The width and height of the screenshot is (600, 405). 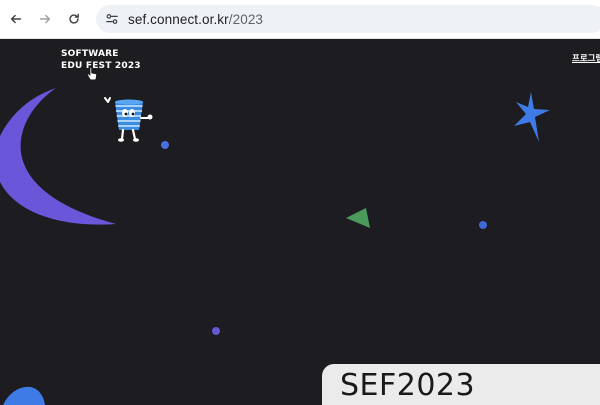 I want to click on hero-card: SEF2023, so click(x=461, y=384).